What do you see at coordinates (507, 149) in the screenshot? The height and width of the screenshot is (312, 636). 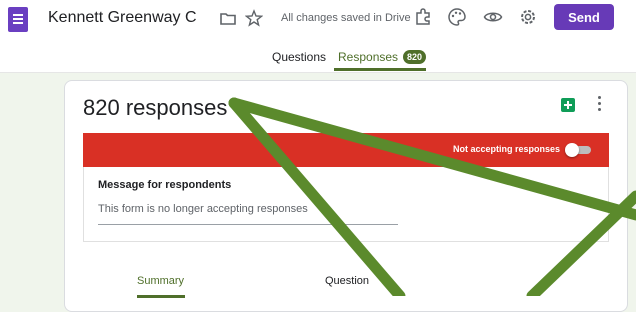 I see `accepting-responses-label: Not accepting responses` at bounding box center [507, 149].